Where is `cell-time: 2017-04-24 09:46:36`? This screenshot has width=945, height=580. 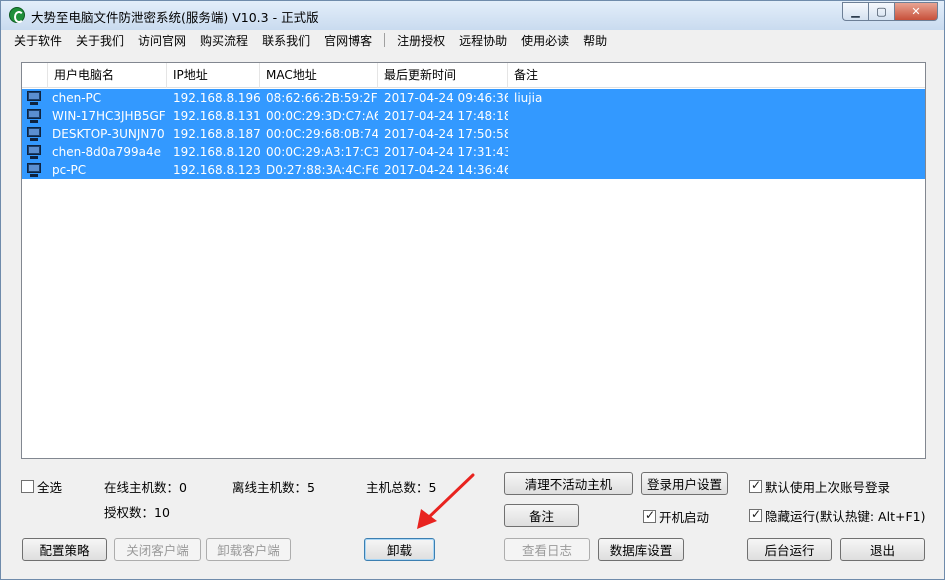 cell-time: 2017-04-24 09:46:36 is located at coordinates (446, 98).